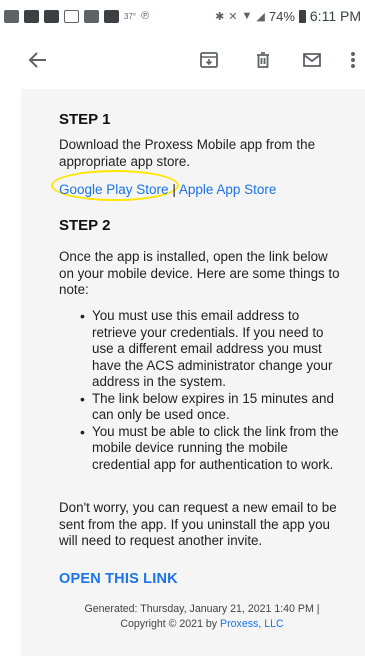 This screenshot has width=365, height=656. I want to click on status-bar: 37° ℗ ✱ ✕ ▼ ◢ 74% 6:11 PM, so click(182, 16).